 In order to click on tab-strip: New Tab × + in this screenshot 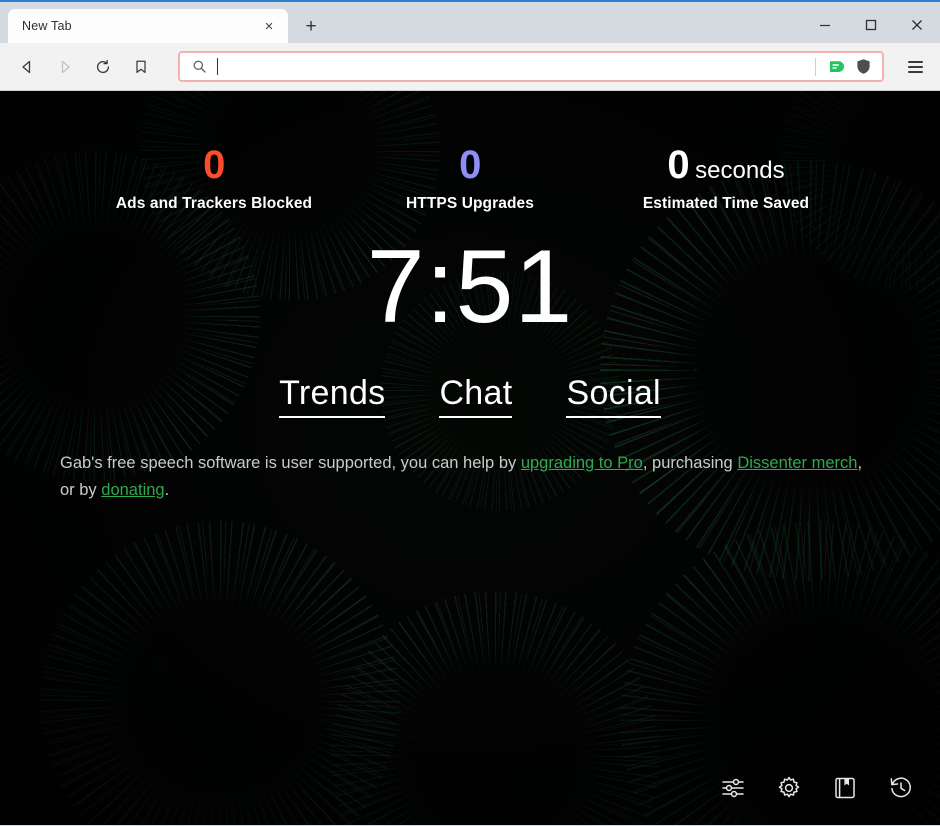, I will do `click(164, 22)`.